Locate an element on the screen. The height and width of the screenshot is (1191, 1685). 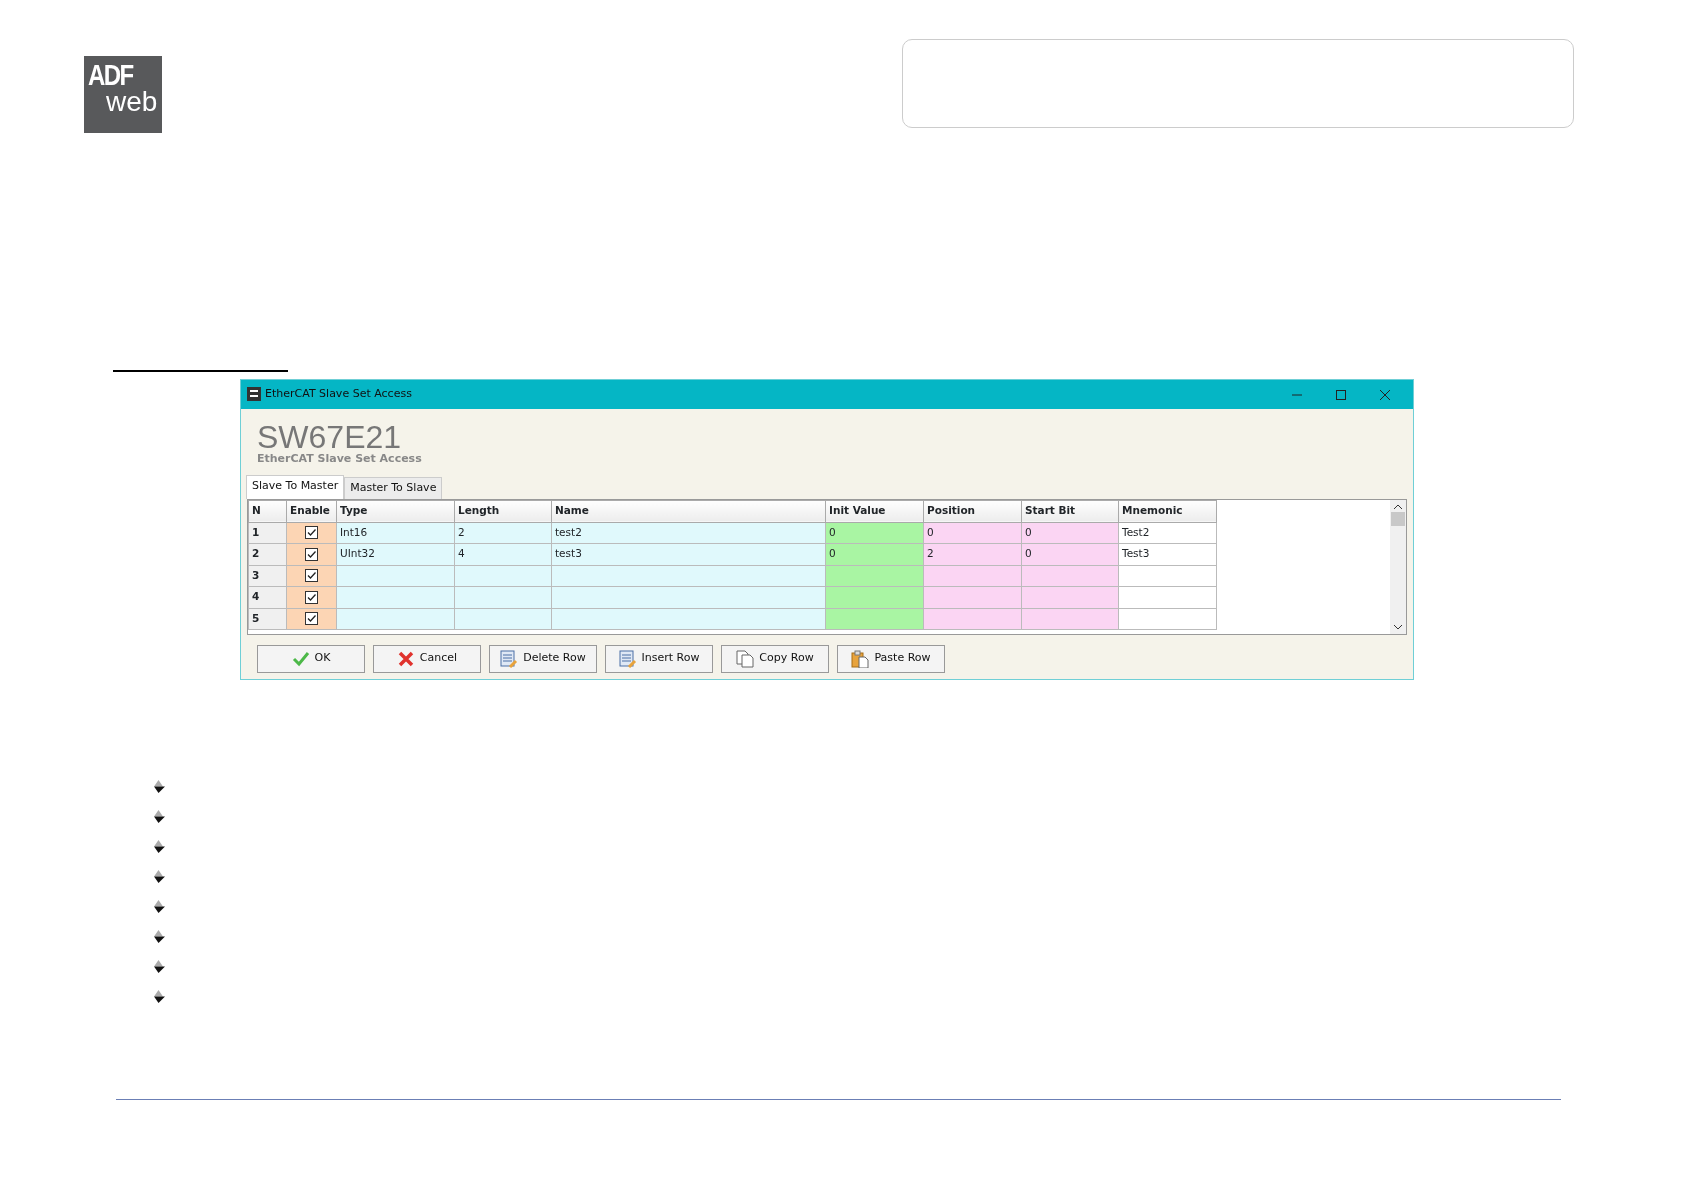
app-icon is located at coordinates (254, 394).